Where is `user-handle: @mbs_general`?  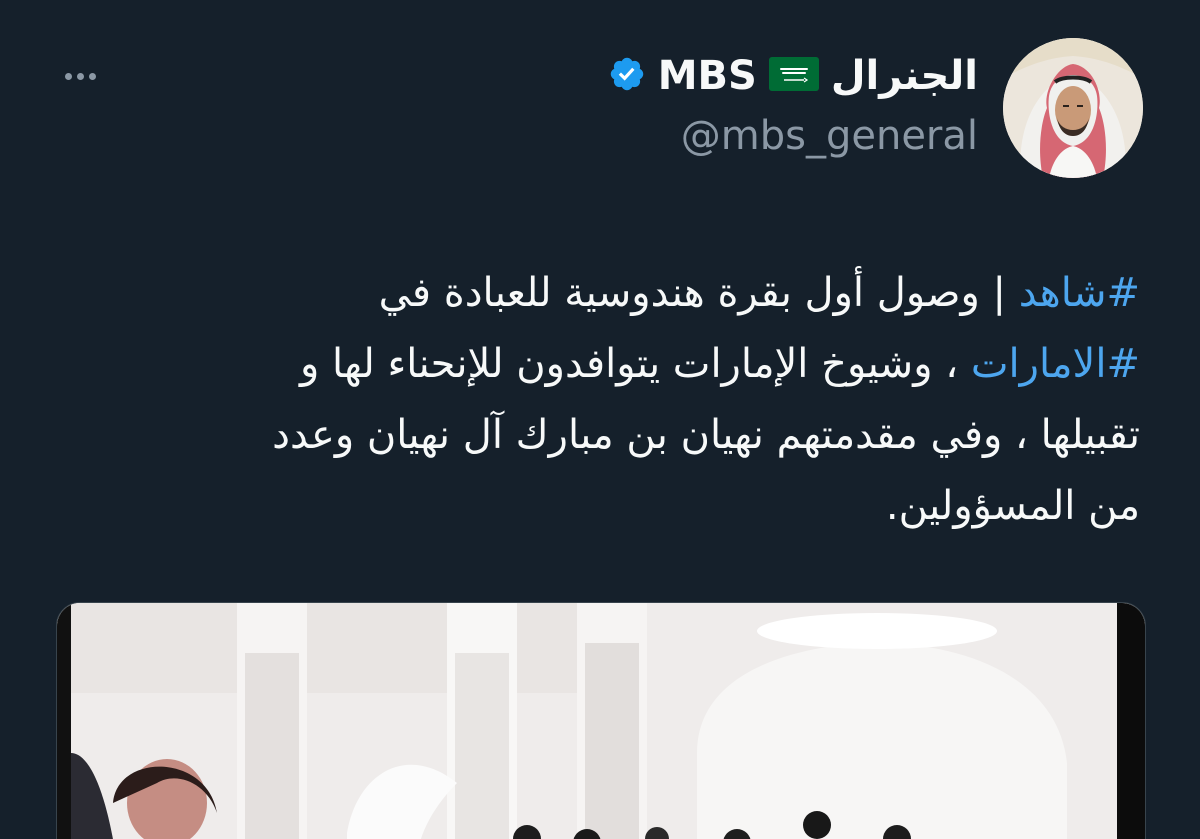 user-handle: @mbs_general is located at coordinates (829, 136).